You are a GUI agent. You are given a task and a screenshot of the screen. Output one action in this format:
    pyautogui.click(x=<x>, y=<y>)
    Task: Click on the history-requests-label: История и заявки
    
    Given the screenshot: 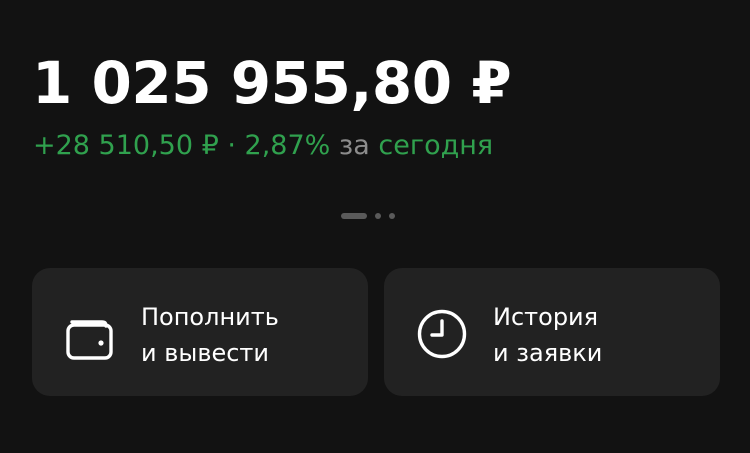 What is the action you would take?
    pyautogui.click(x=547, y=335)
    